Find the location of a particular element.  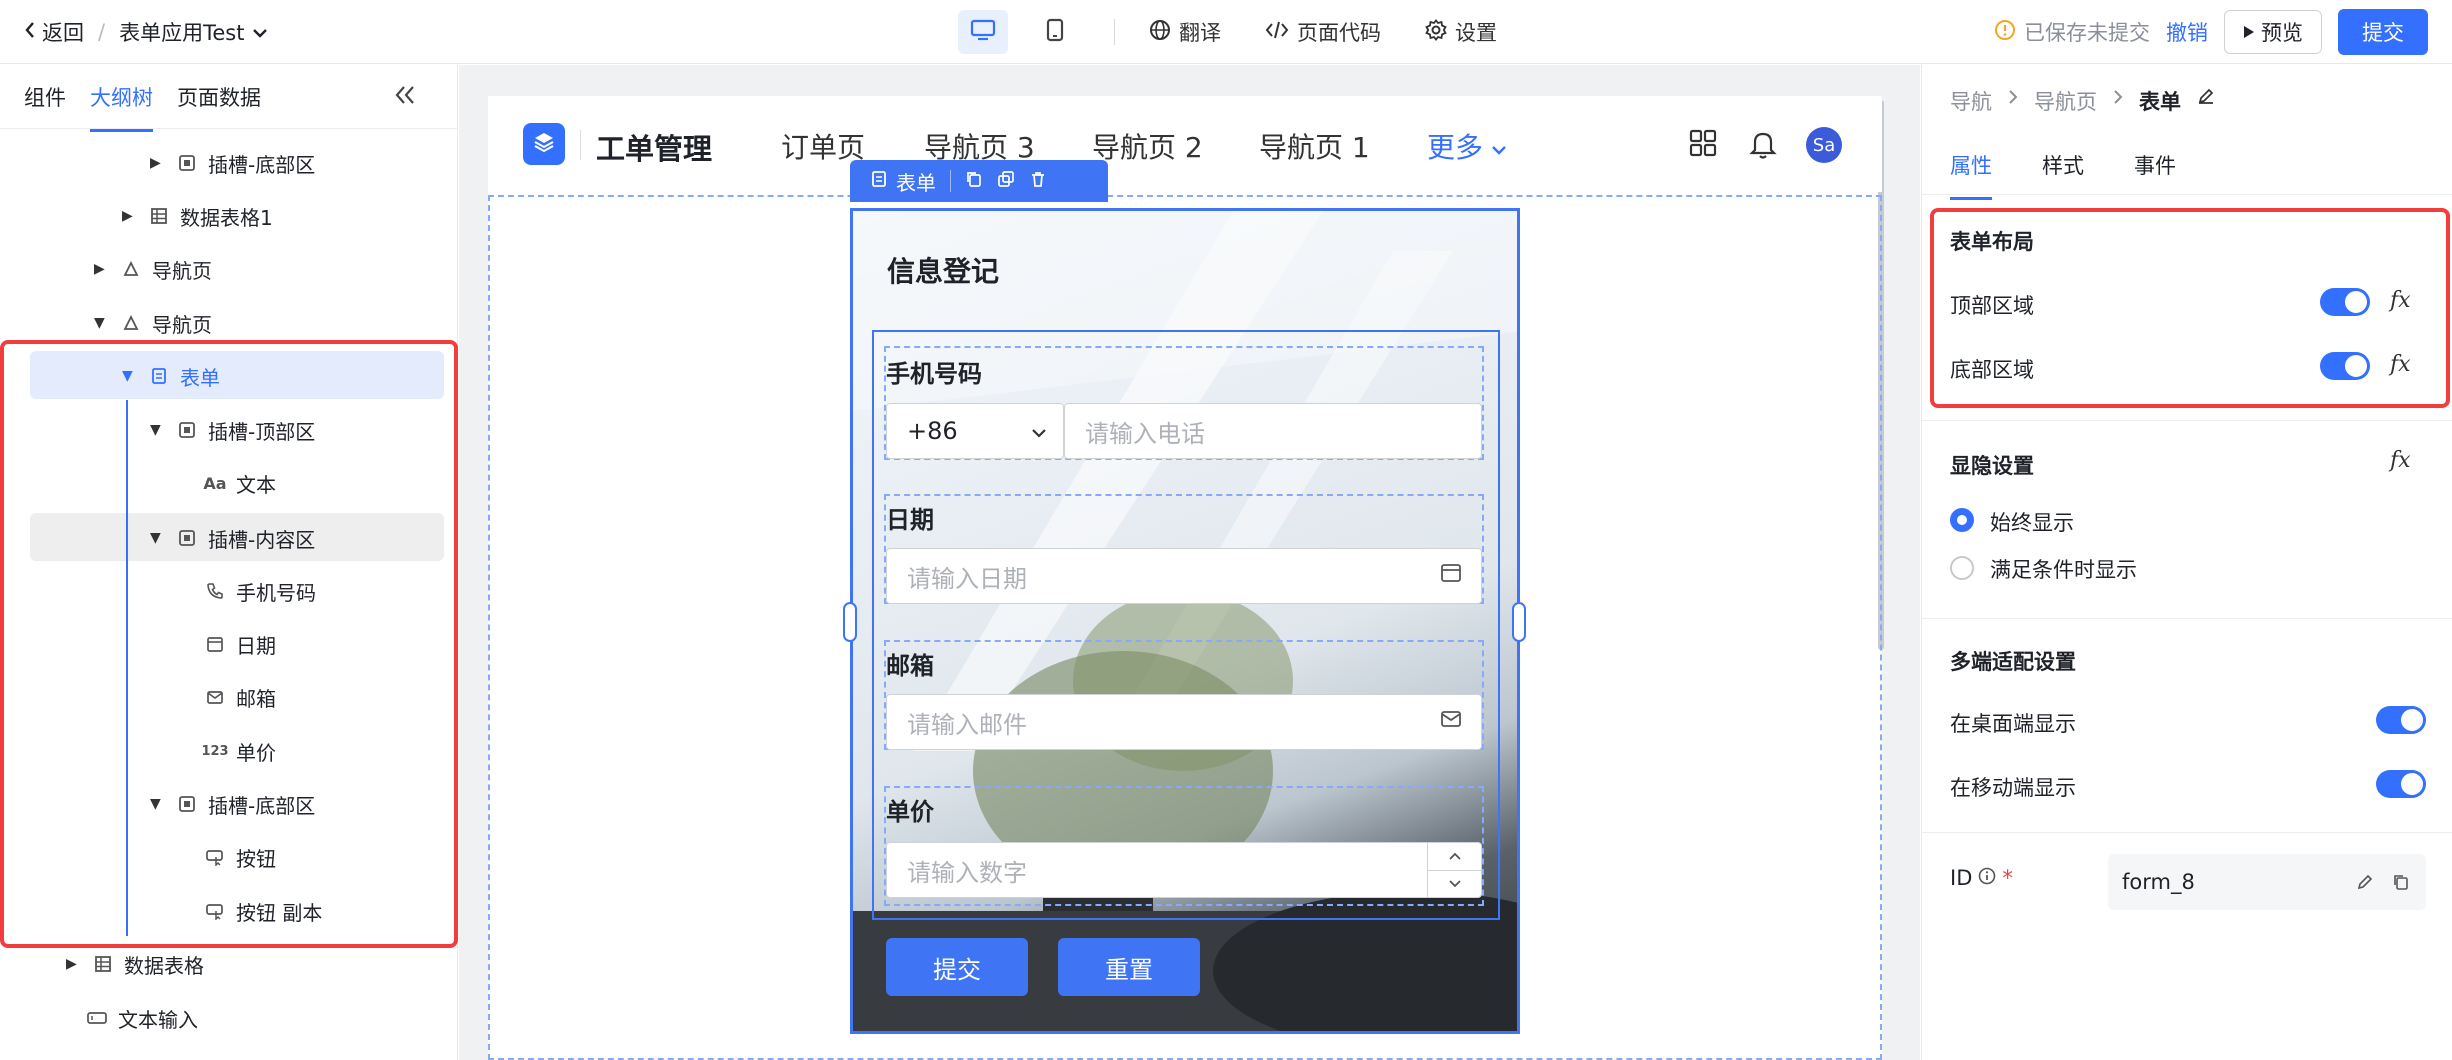

chevron-right-icon is located at coordinates (2013, 101).